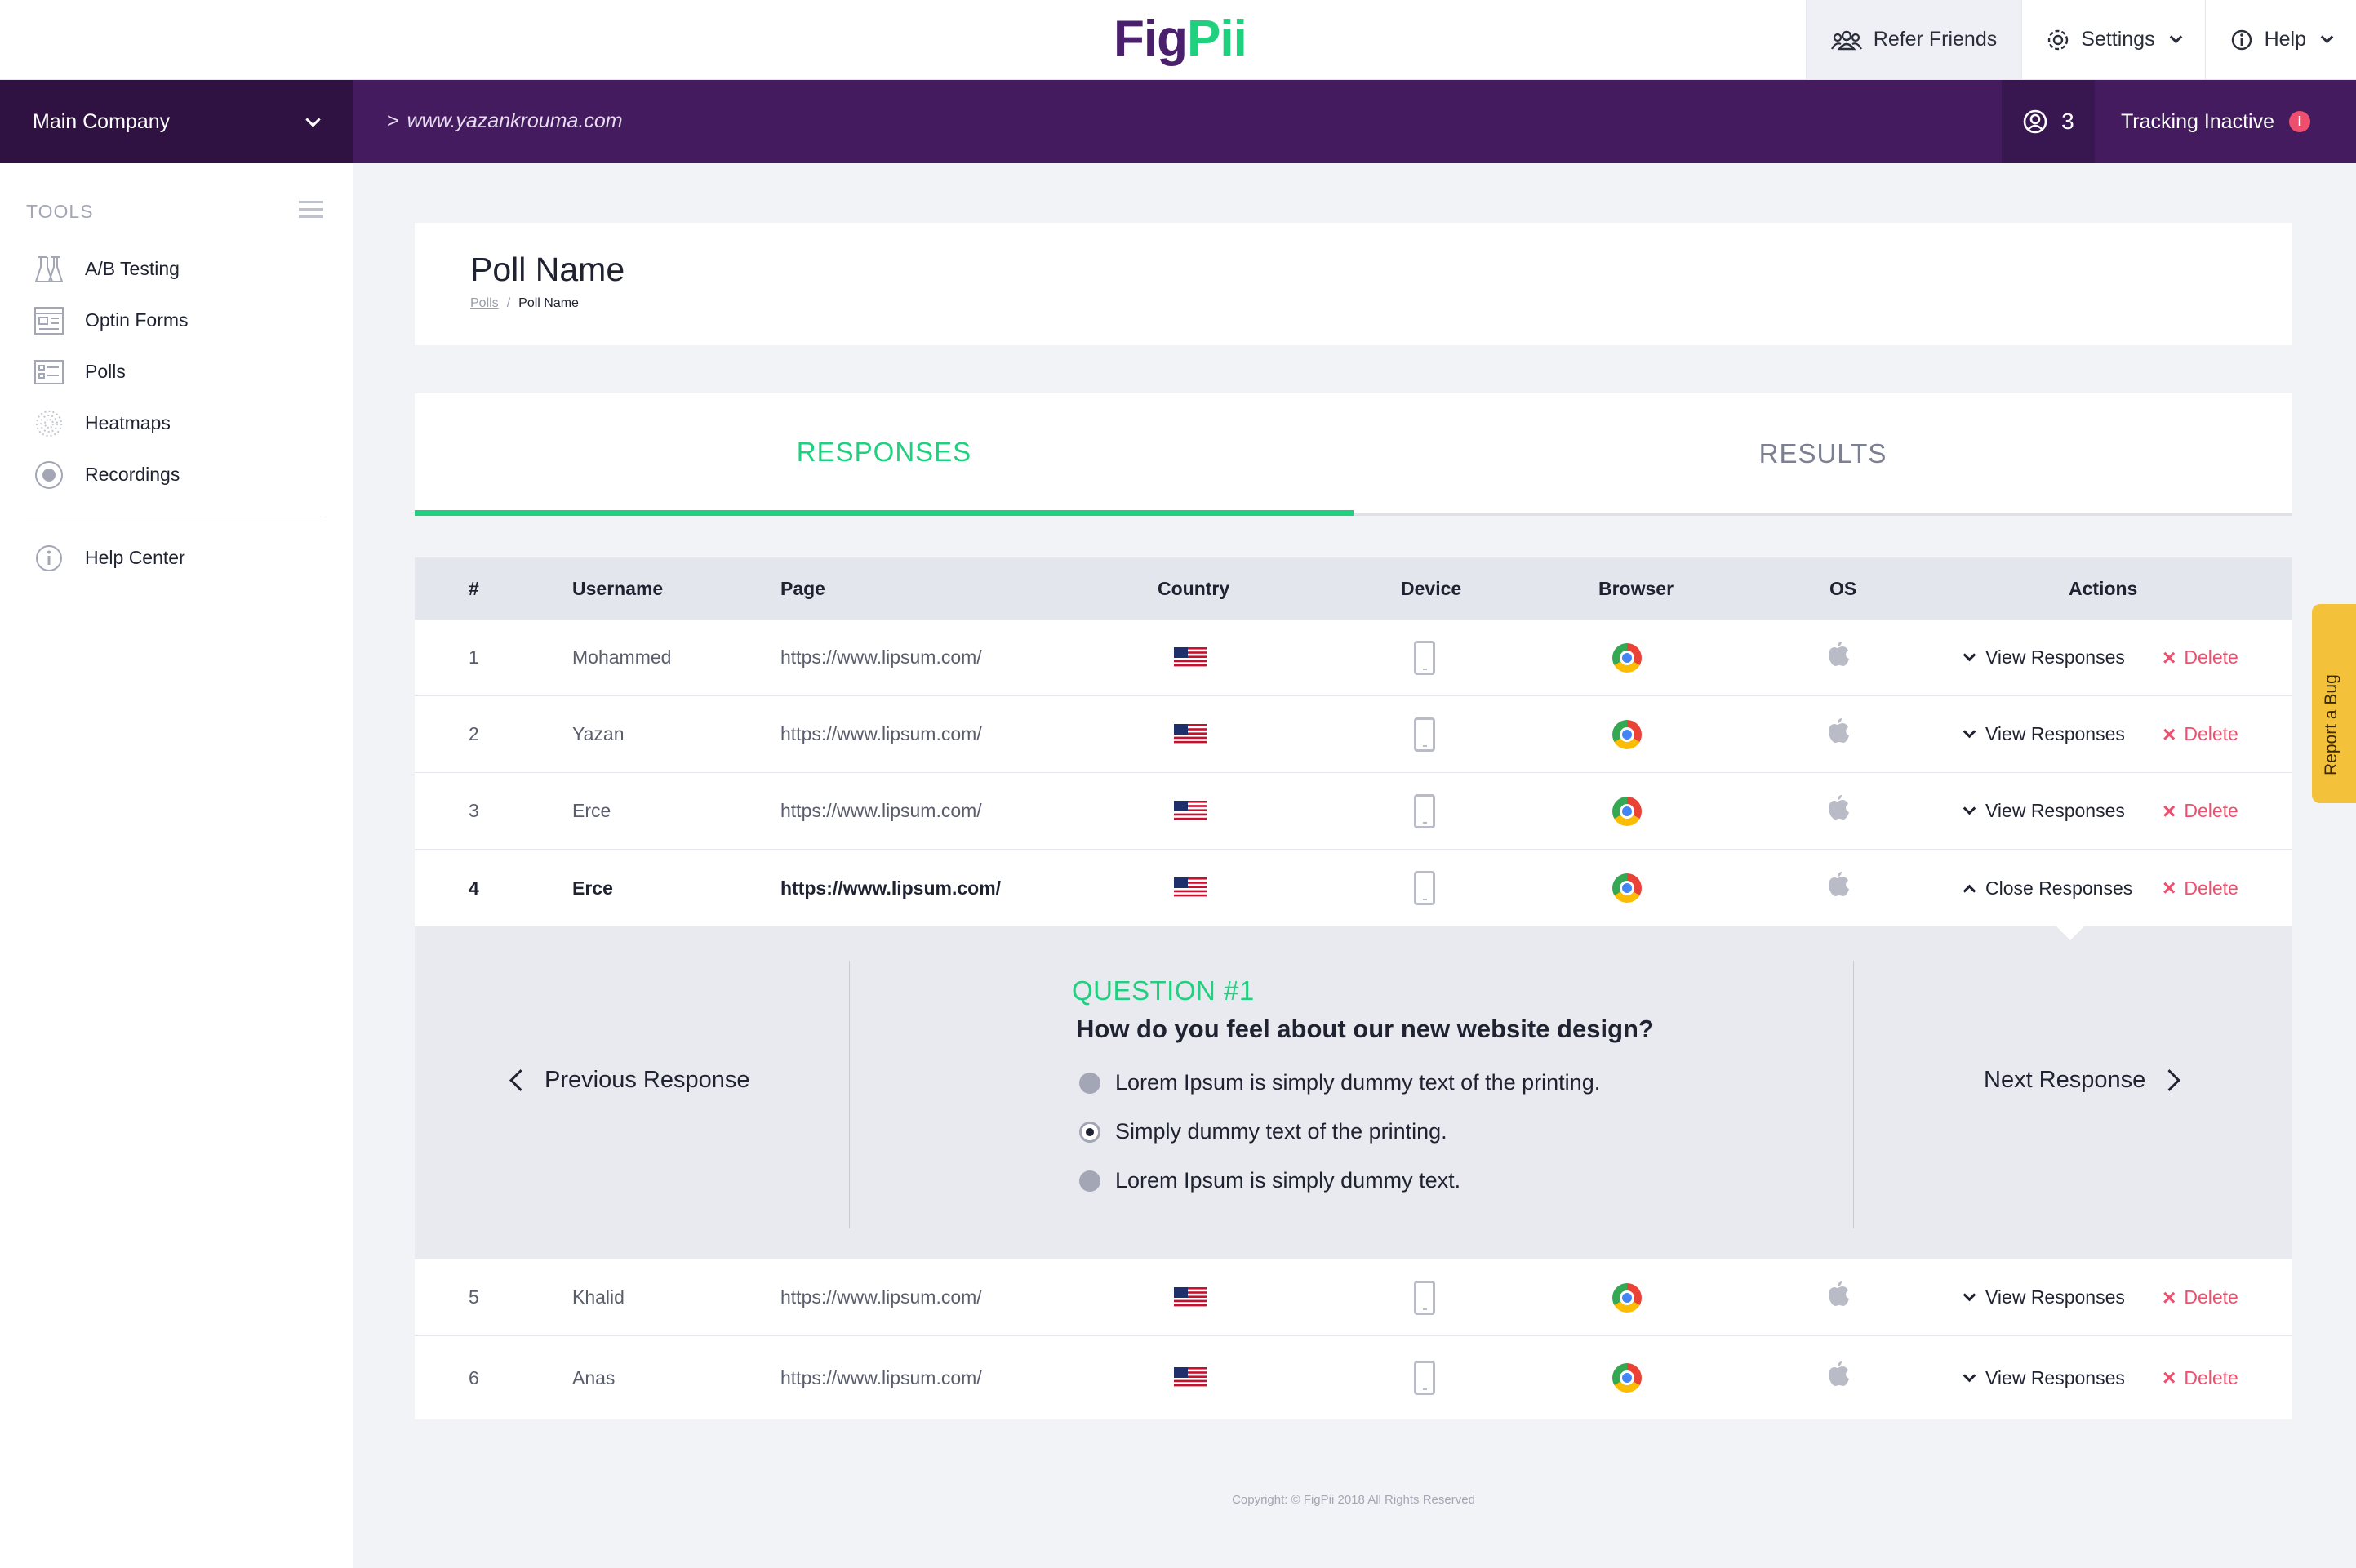 This screenshot has width=2356, height=1568. Describe the element at coordinates (548, 303) in the screenshot. I see `breadcrumb-current: Poll Name` at that location.